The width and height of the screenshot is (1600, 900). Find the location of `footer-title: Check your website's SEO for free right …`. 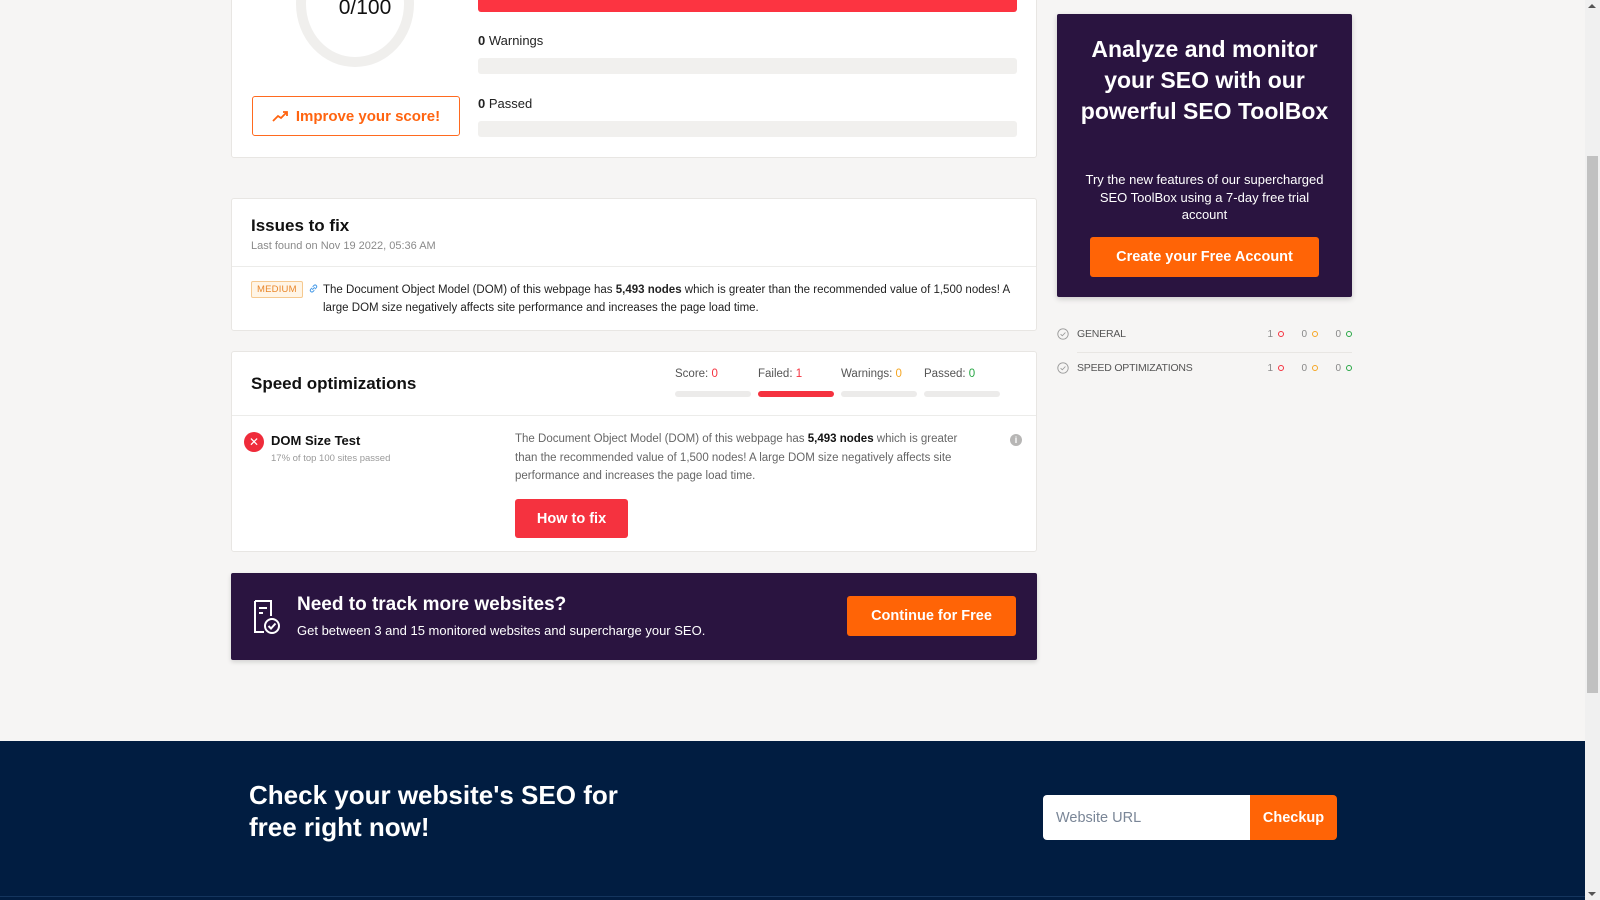

footer-title: Check your website's SEO for free right … is located at coordinates (433, 811).